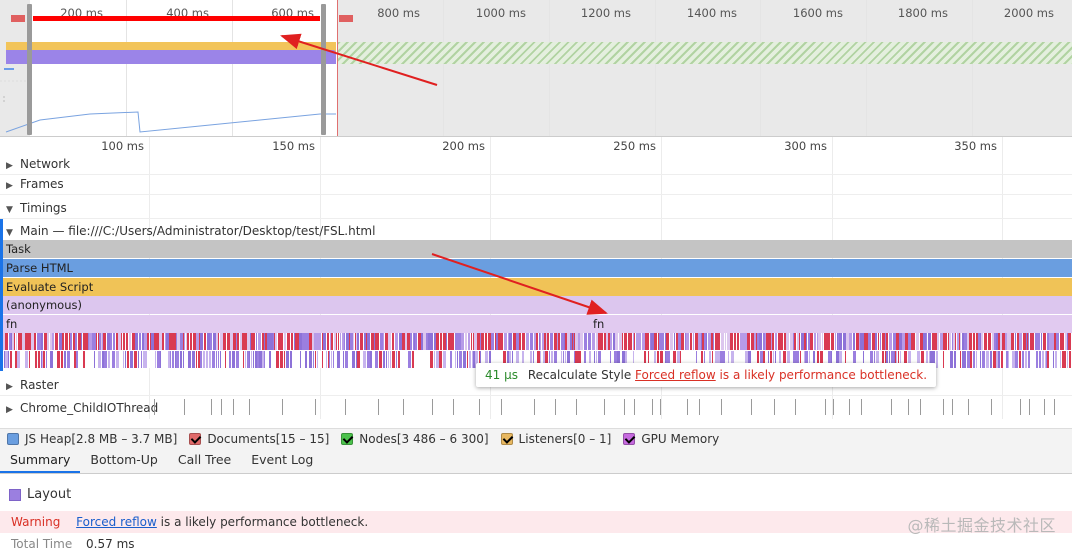 Image resolution: width=1072 pixels, height=550 pixels. Describe the element at coordinates (536, 305) in the screenshot. I see `flame-anonymous: (anonymous)` at that location.